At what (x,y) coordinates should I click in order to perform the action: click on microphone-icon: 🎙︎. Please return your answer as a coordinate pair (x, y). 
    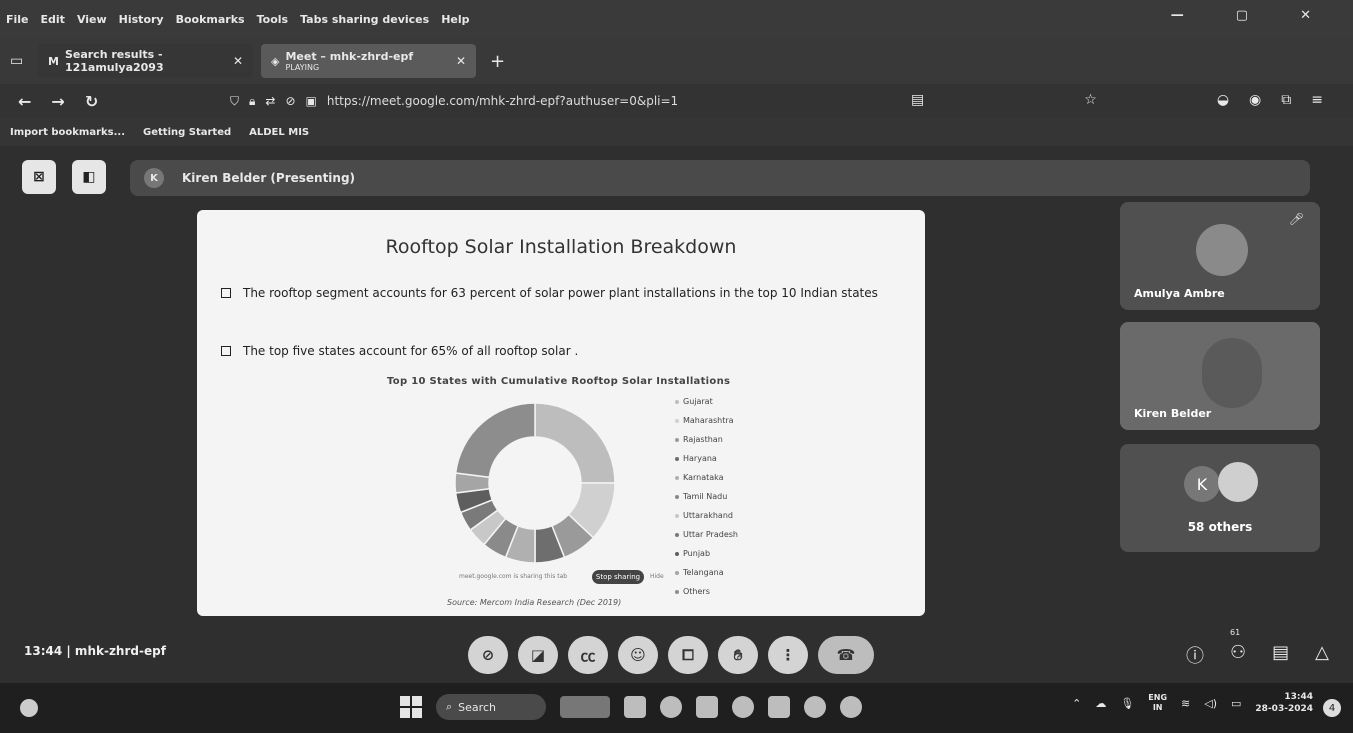
    Looking at the image, I should click on (1127, 703).